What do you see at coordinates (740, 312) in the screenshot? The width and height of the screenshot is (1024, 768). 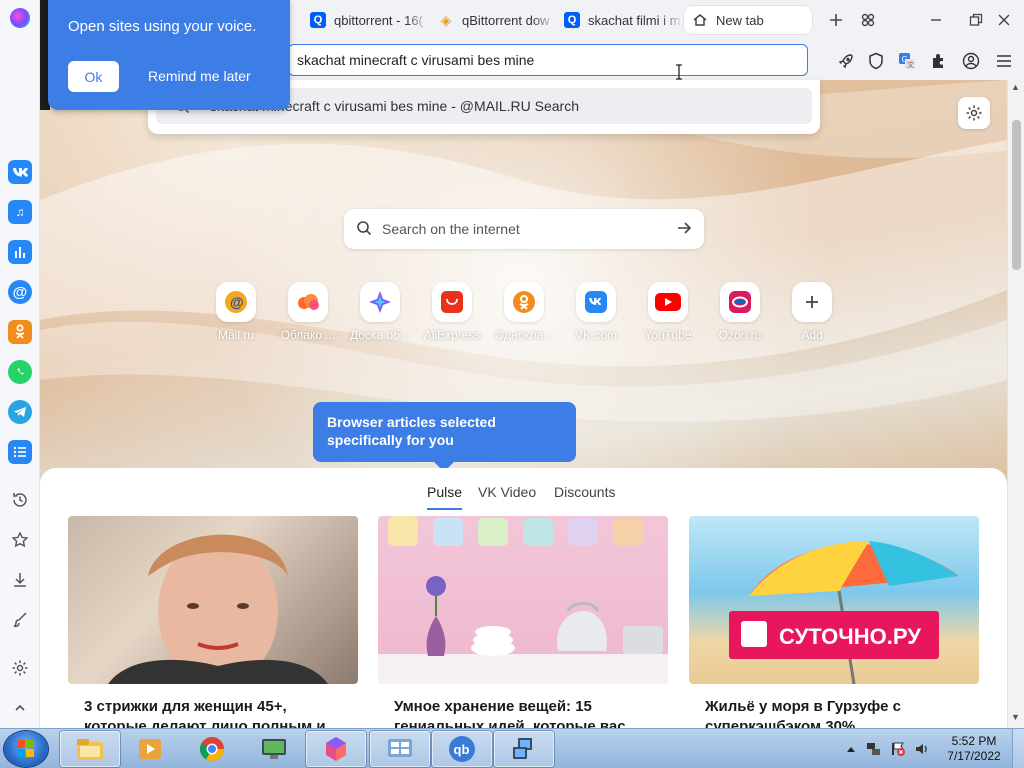 I see `shortcut-ozon: Ozon.ru` at bounding box center [740, 312].